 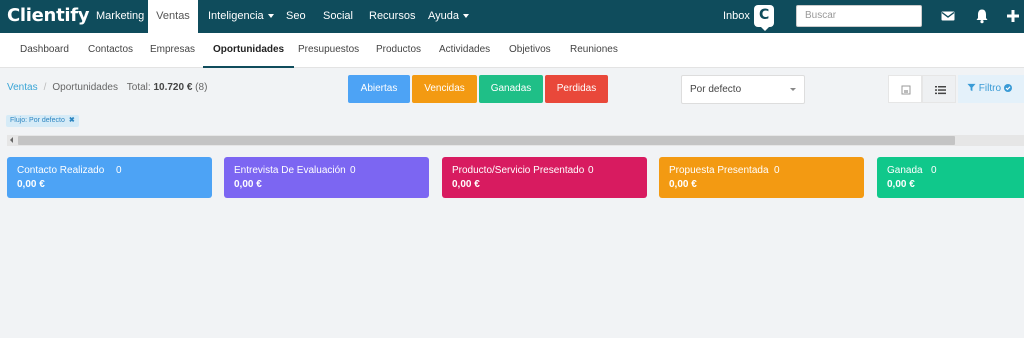 I want to click on topnav-marketing-label: Marketing, so click(x=120, y=16).